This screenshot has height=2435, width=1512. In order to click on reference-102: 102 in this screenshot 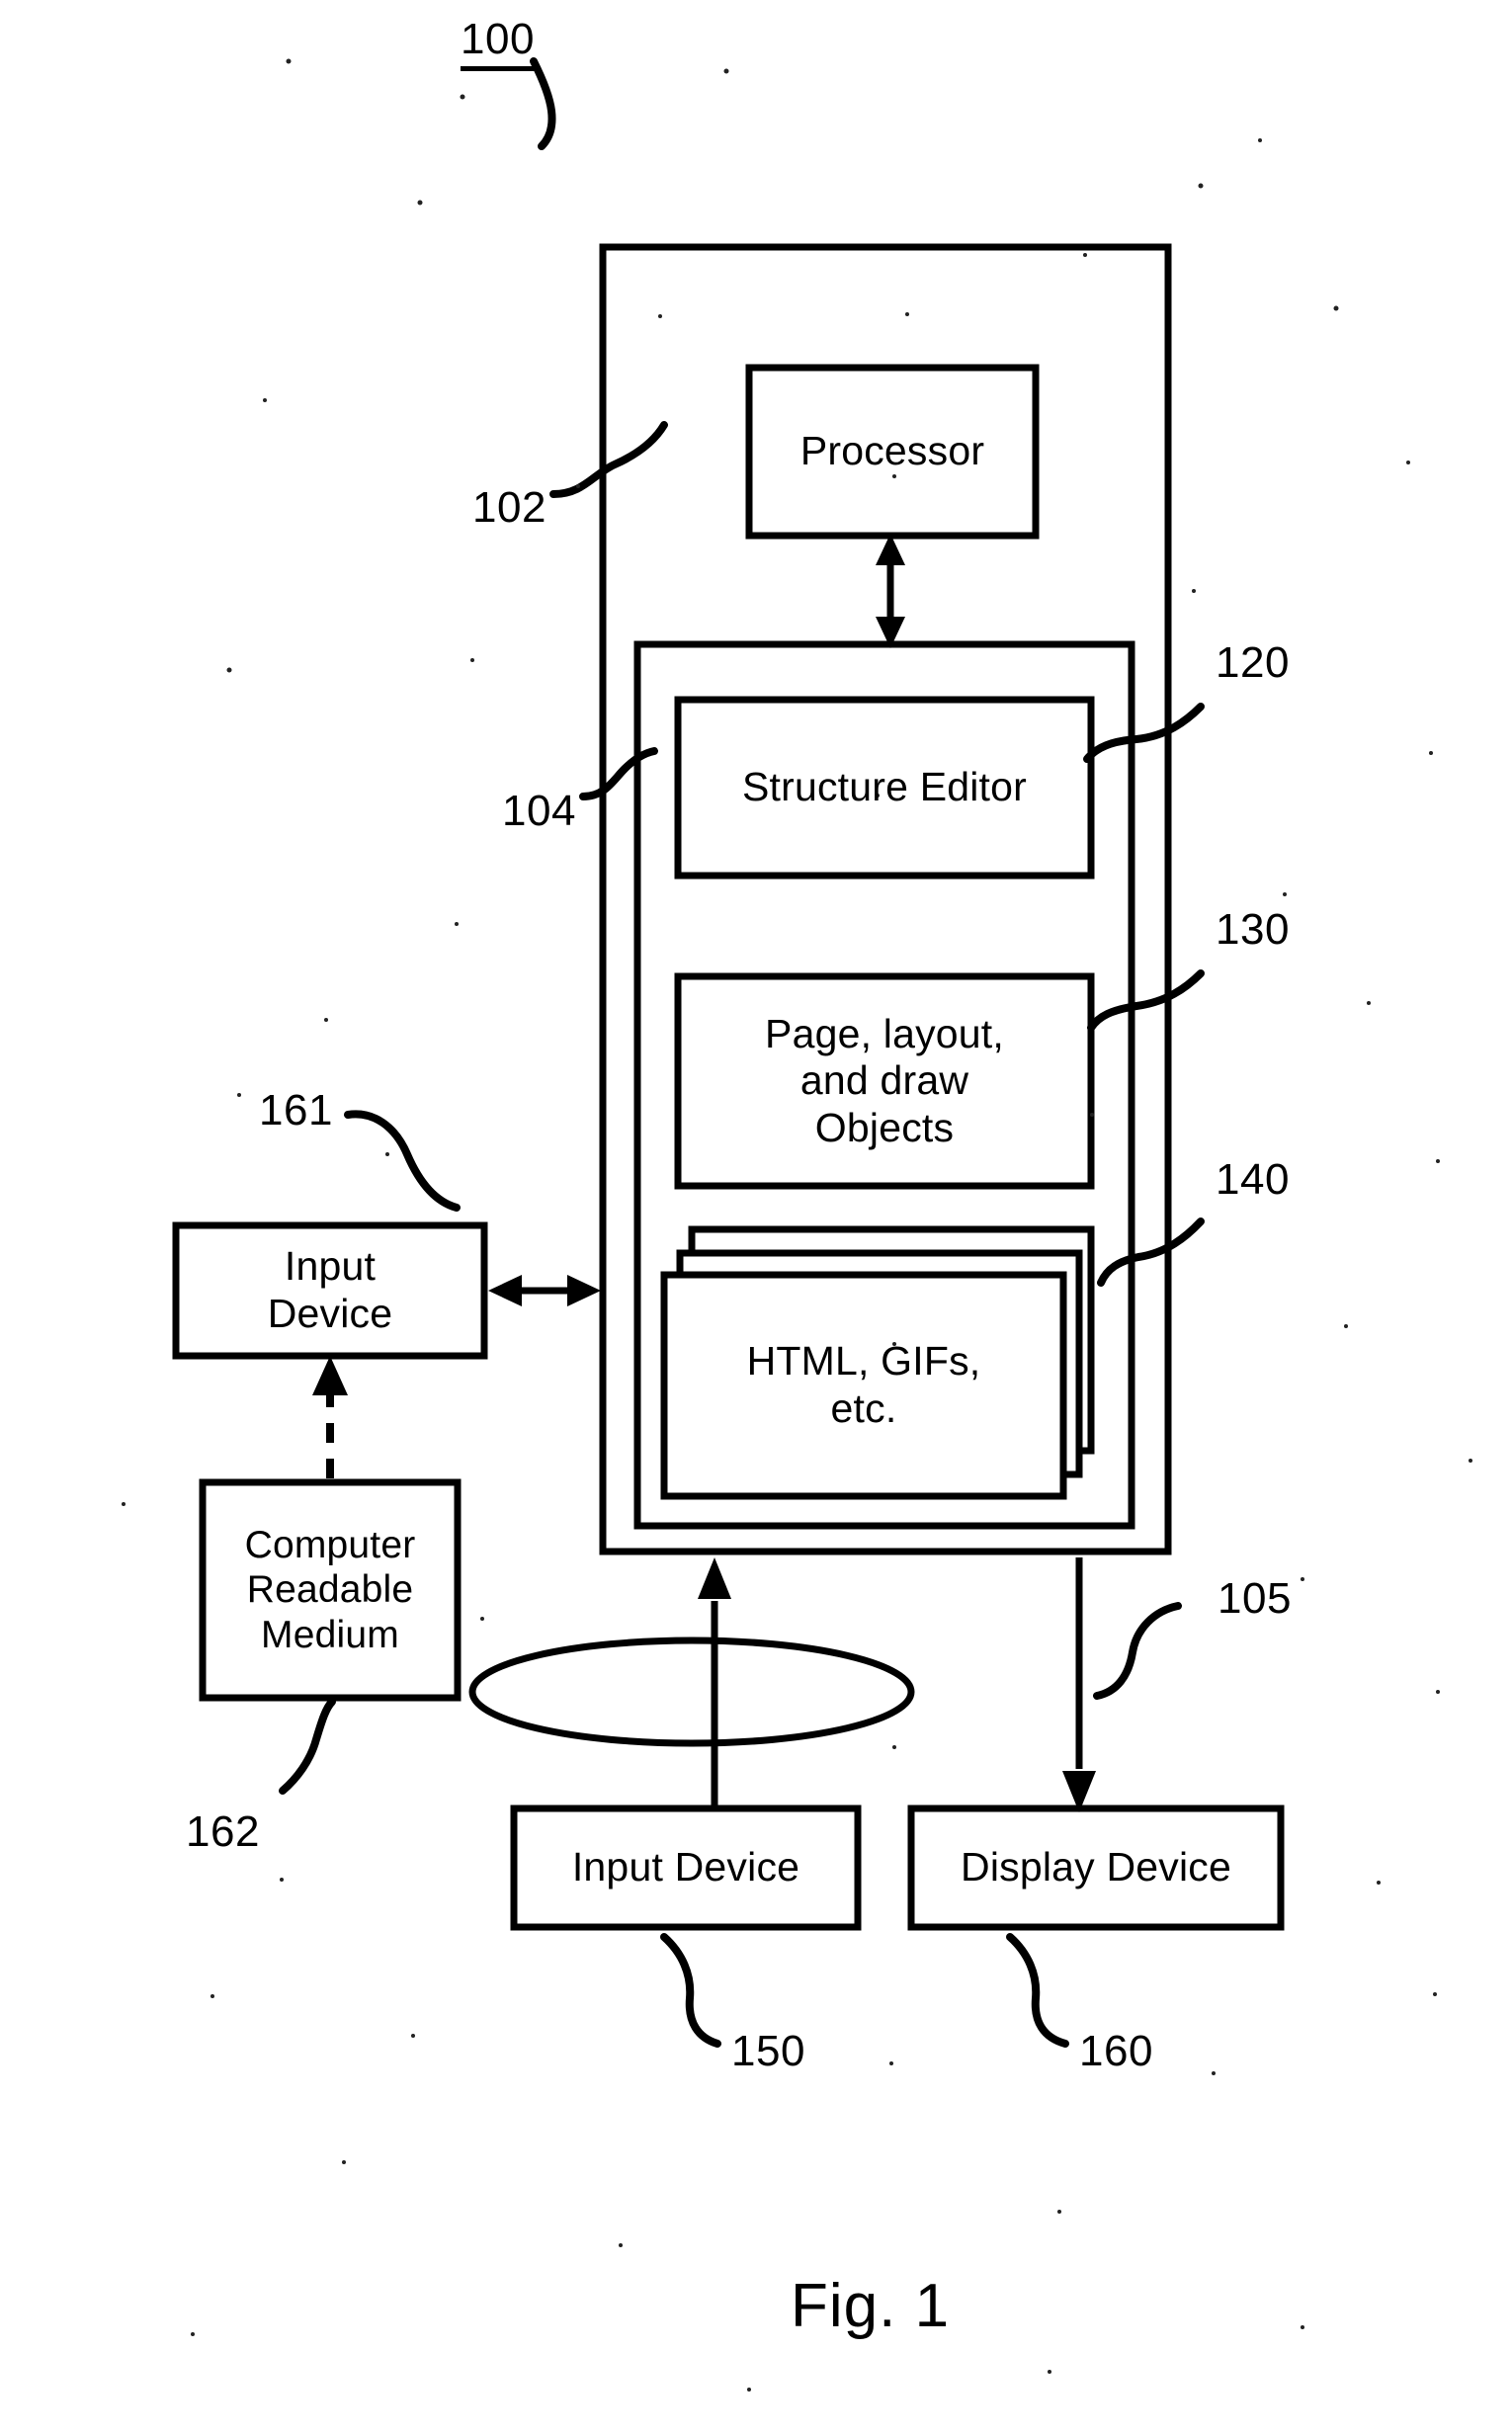, I will do `click(509, 507)`.